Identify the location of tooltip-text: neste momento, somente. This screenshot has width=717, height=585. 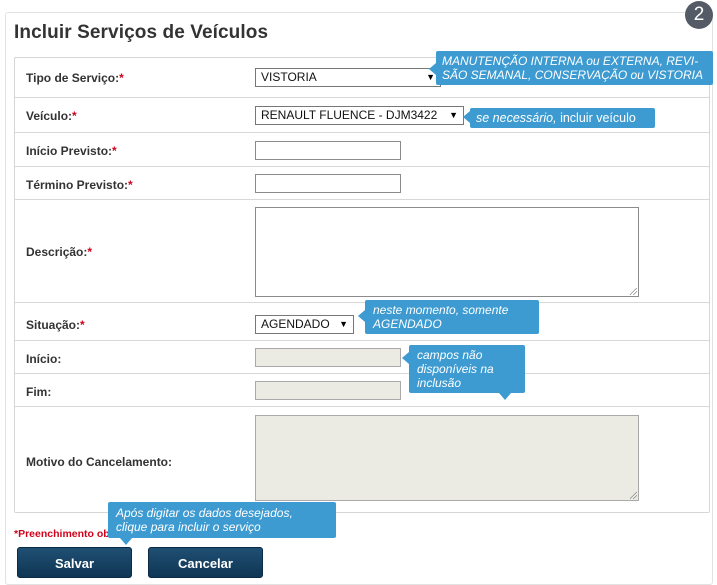
(441, 310).